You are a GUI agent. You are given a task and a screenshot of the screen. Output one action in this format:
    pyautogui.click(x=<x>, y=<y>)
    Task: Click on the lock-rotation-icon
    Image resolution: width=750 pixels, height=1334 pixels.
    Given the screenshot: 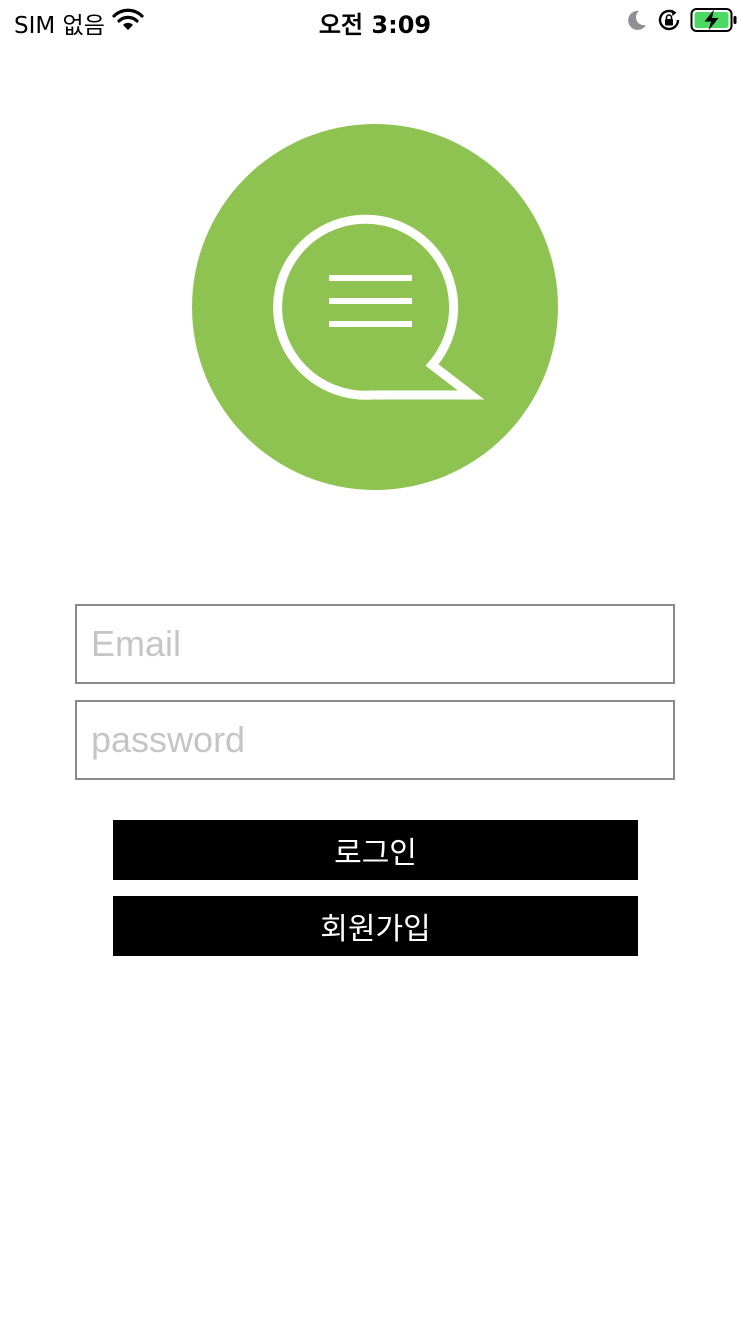 What is the action you would take?
    pyautogui.click(x=669, y=20)
    